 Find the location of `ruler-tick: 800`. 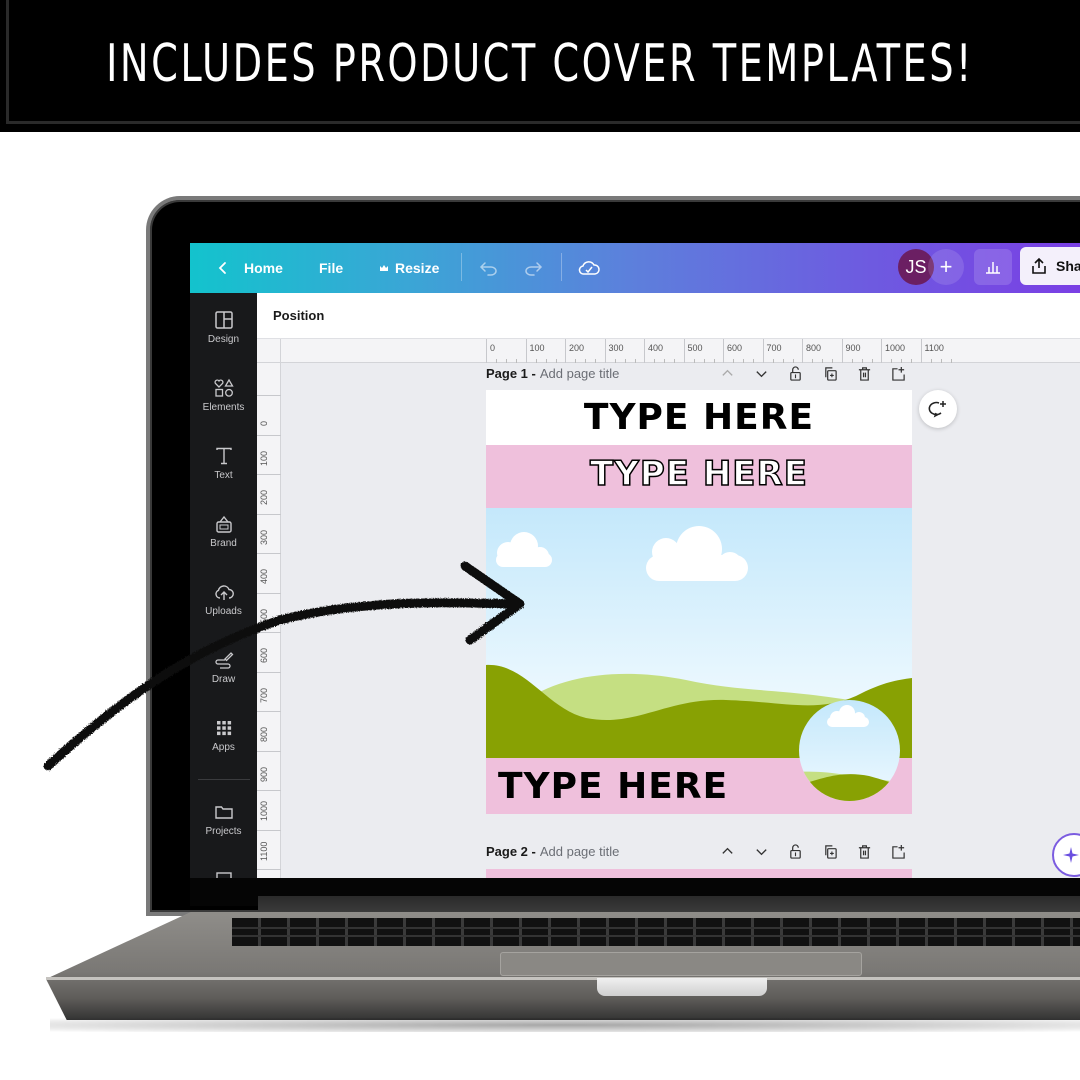

ruler-tick: 800 is located at coordinates (822, 351).